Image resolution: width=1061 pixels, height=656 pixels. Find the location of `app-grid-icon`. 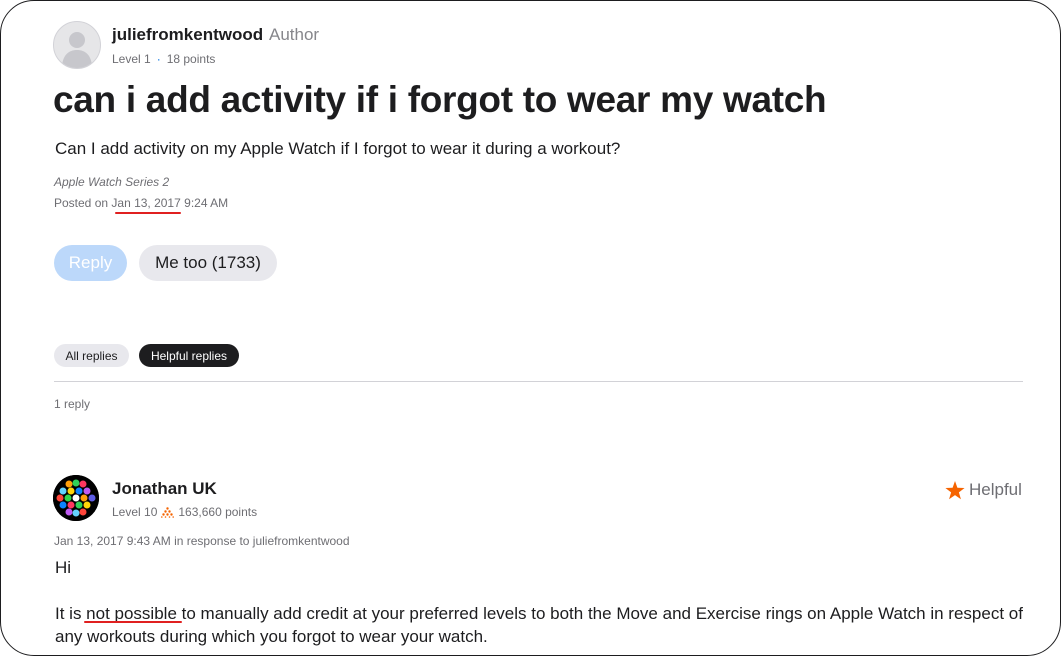

app-grid-icon is located at coordinates (76, 498).